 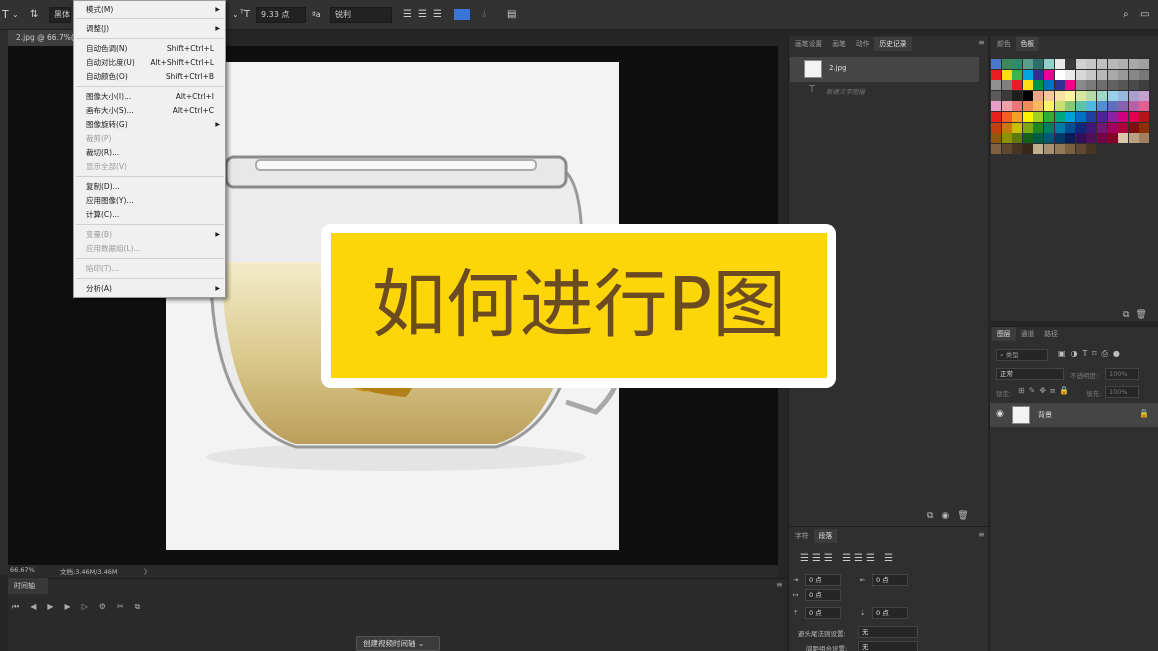 What do you see at coordinates (888, 646) in the screenshot?
I see `mojikumi-select: 无` at bounding box center [888, 646].